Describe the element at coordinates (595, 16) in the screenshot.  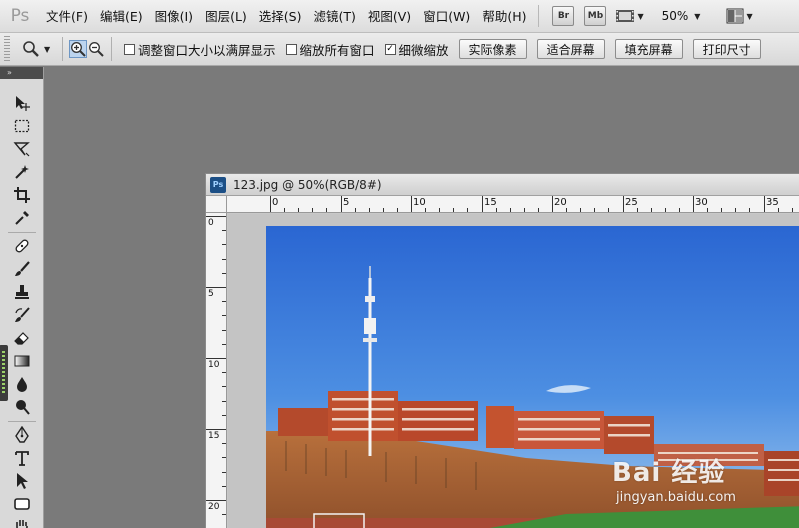
I see `mini-bridge-button: Mb` at that location.